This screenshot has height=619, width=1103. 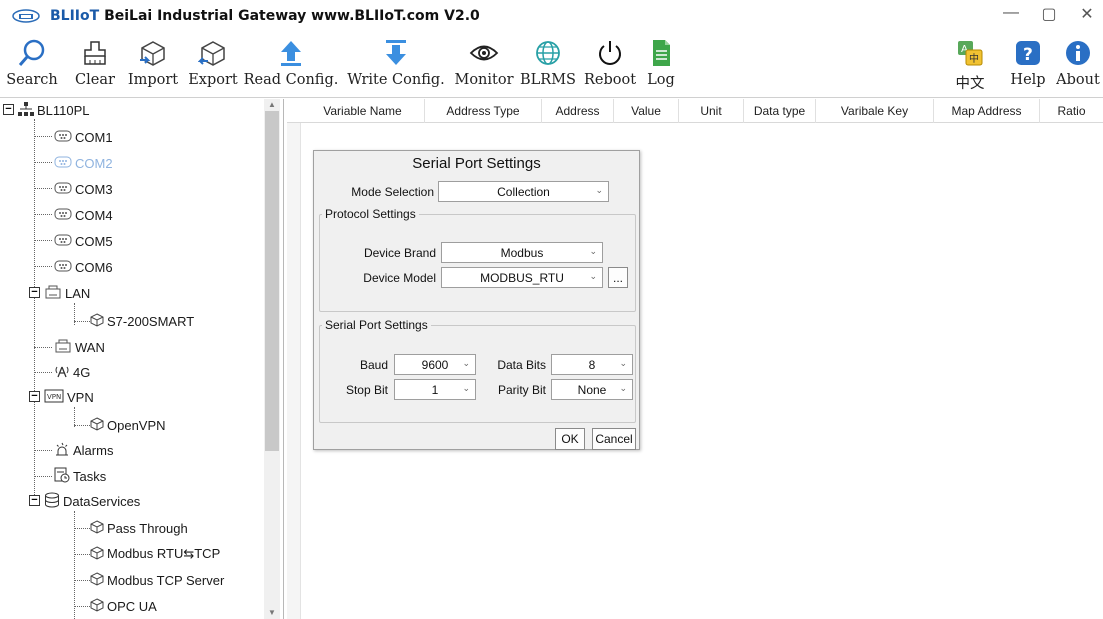 What do you see at coordinates (69, 397) in the screenshot?
I see `tree-node-vpn: VPN VPN` at bounding box center [69, 397].